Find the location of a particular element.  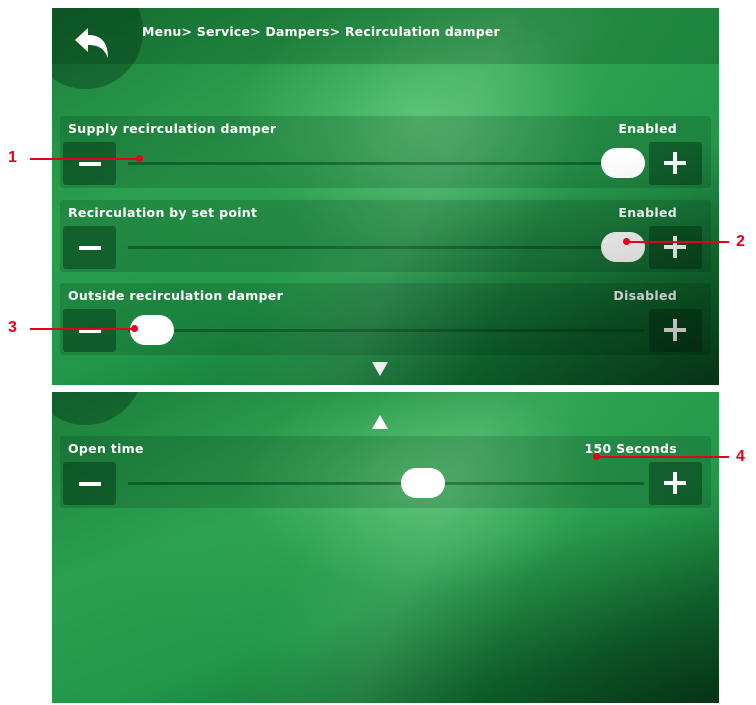

callout-number: 2 is located at coordinates (740, 241).